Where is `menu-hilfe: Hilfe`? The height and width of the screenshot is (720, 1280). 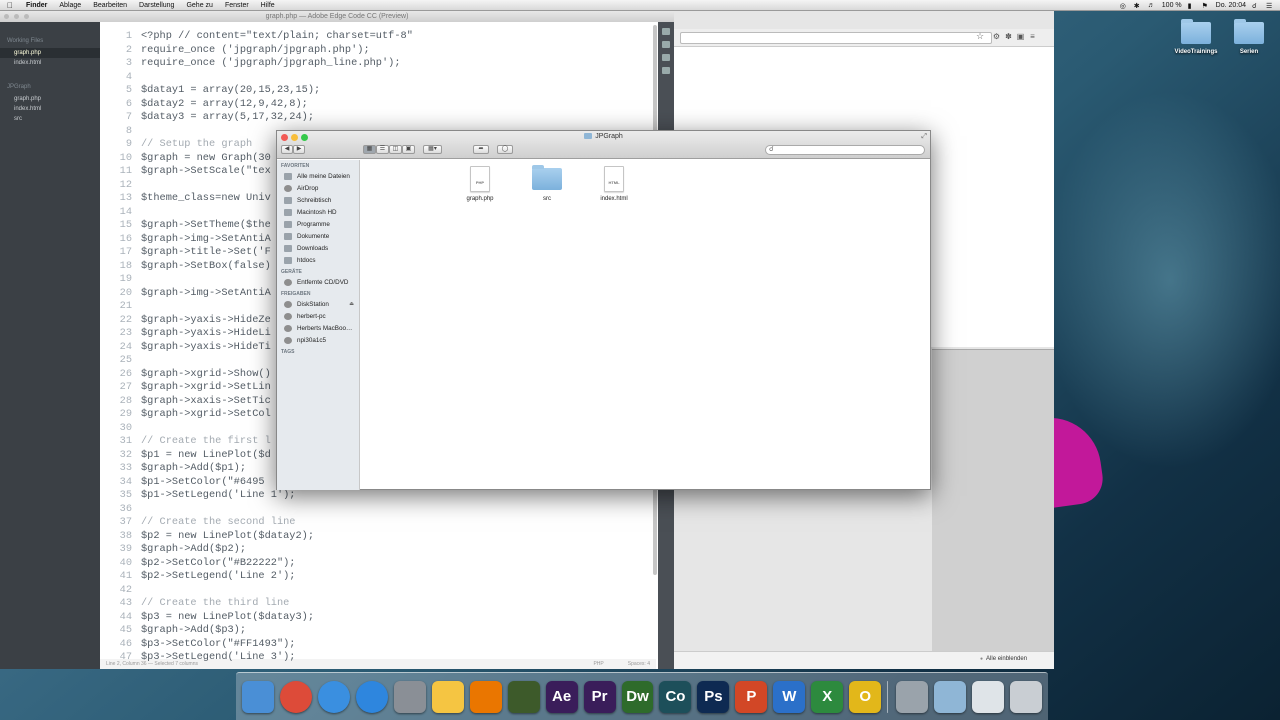
menu-hilfe: Hilfe is located at coordinates (268, 5).